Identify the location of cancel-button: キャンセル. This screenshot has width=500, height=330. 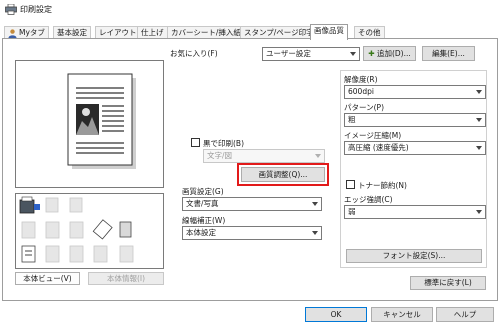
(402, 314).